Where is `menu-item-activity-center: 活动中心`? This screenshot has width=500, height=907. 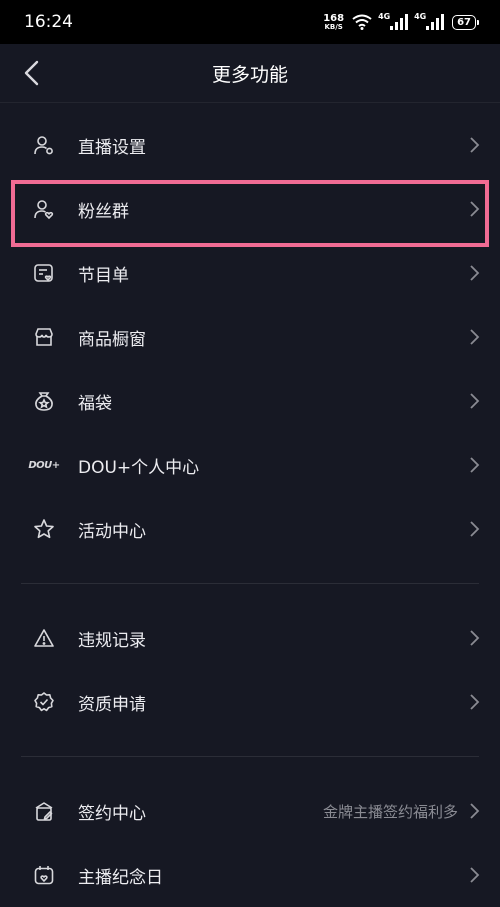 menu-item-activity-center: 活动中心 is located at coordinates (250, 529).